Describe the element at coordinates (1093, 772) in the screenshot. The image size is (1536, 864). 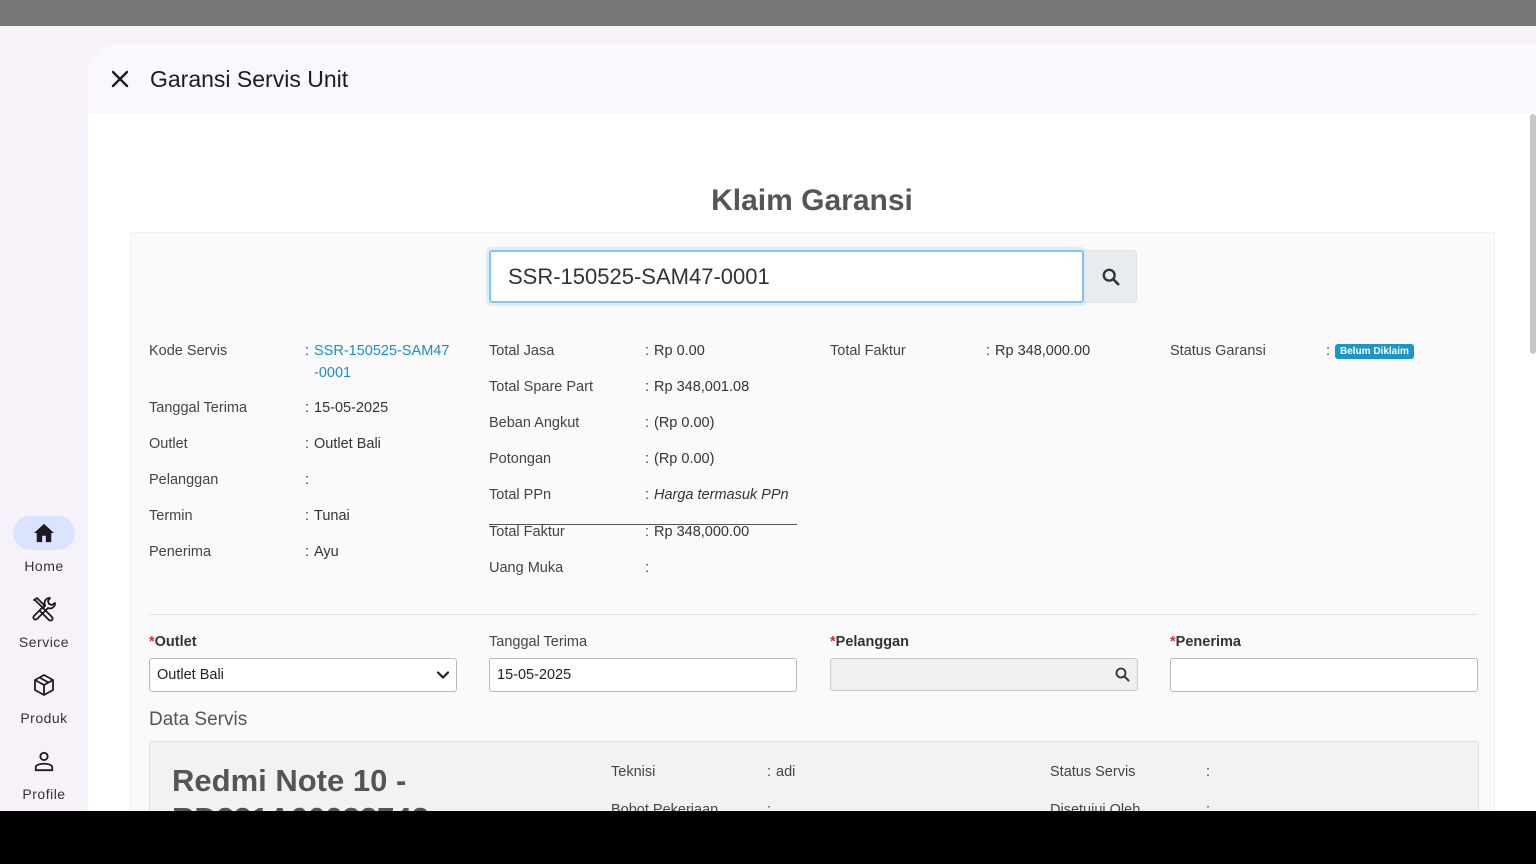
I see `svc-label-status-servis: Status Servis` at that location.